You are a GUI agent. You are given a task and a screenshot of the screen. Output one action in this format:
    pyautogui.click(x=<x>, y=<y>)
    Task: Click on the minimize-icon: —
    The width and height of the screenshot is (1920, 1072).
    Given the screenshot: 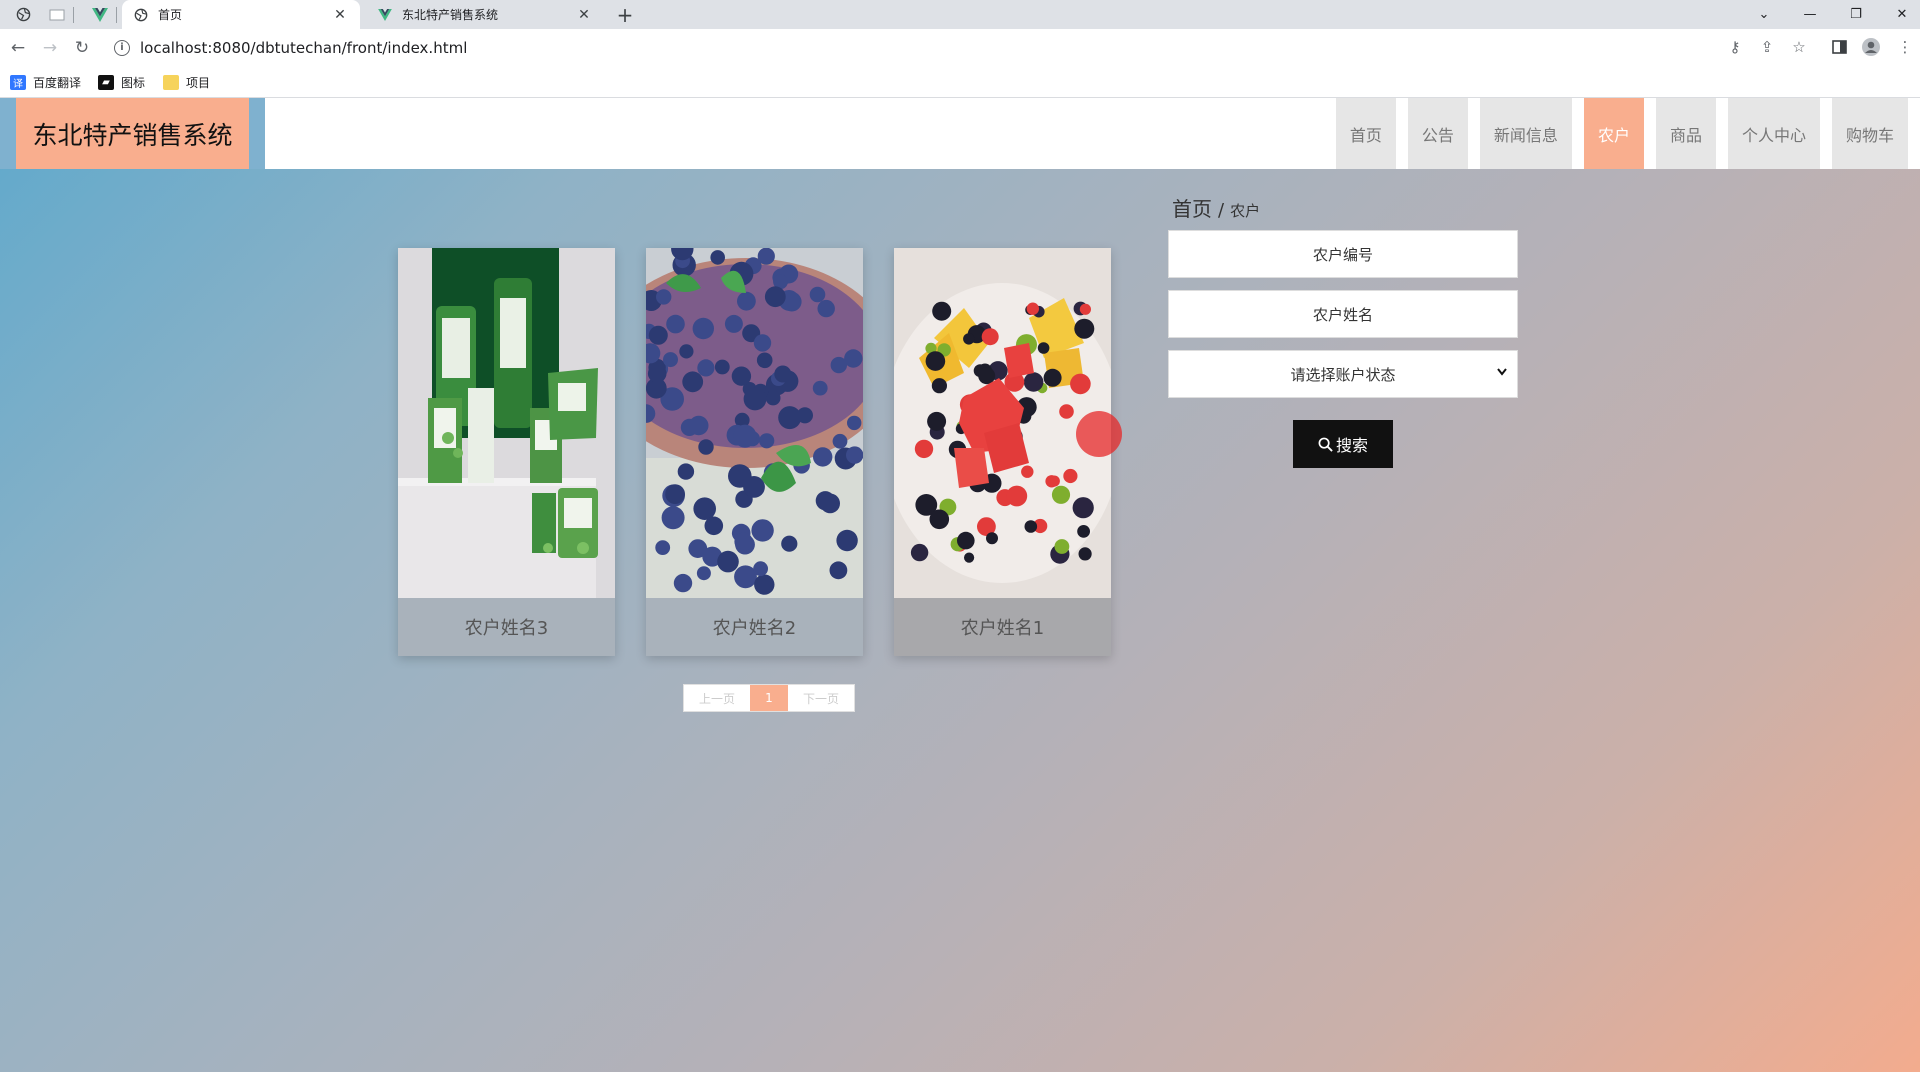 What is the action you would take?
    pyautogui.click(x=1810, y=14)
    